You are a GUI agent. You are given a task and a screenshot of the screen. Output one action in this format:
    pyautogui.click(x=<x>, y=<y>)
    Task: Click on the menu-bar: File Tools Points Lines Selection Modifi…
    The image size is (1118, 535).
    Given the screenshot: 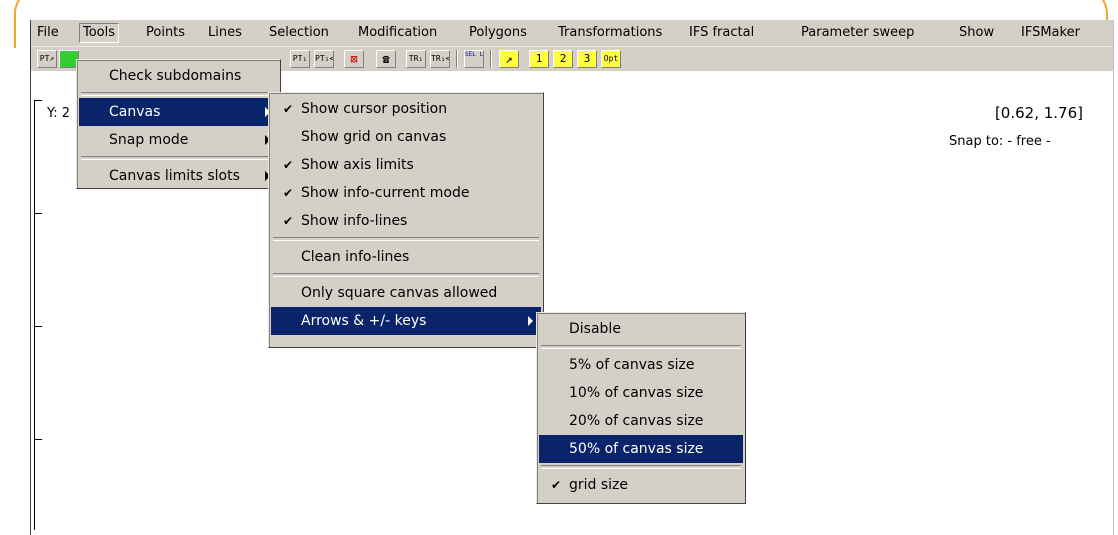 What is the action you would take?
    pyautogui.click(x=572, y=33)
    